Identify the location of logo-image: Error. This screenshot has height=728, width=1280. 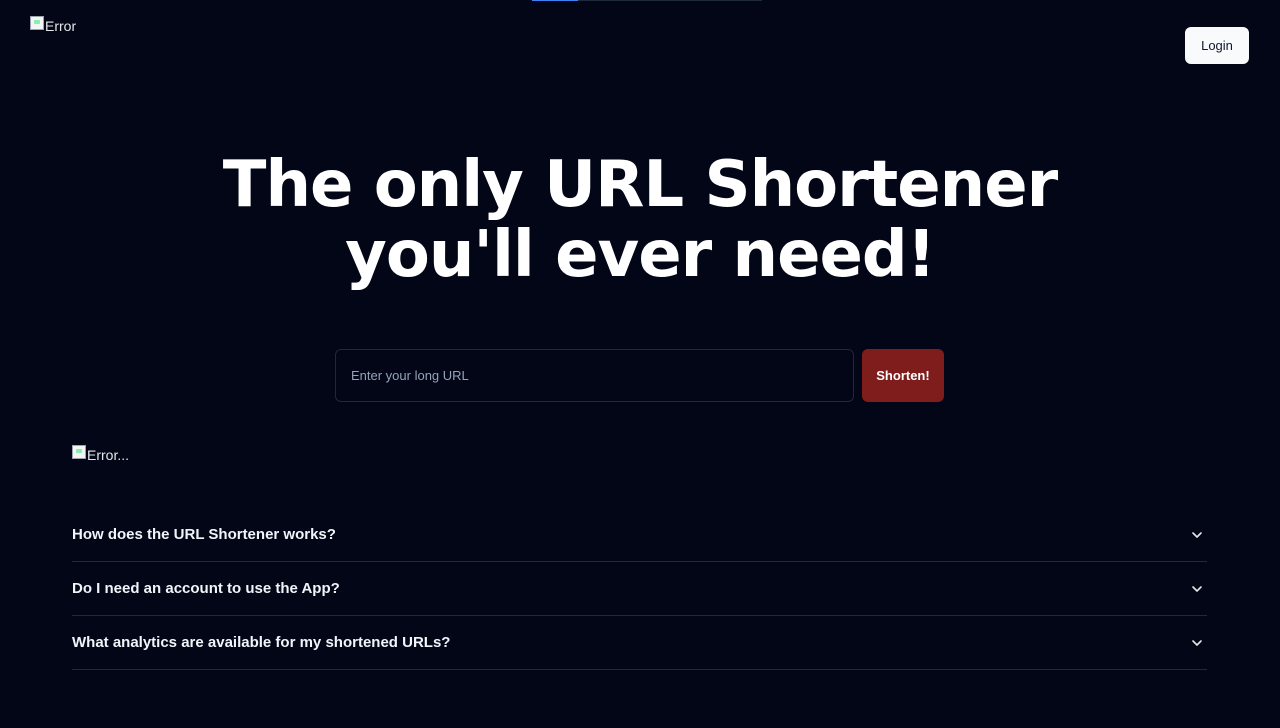
(53, 26).